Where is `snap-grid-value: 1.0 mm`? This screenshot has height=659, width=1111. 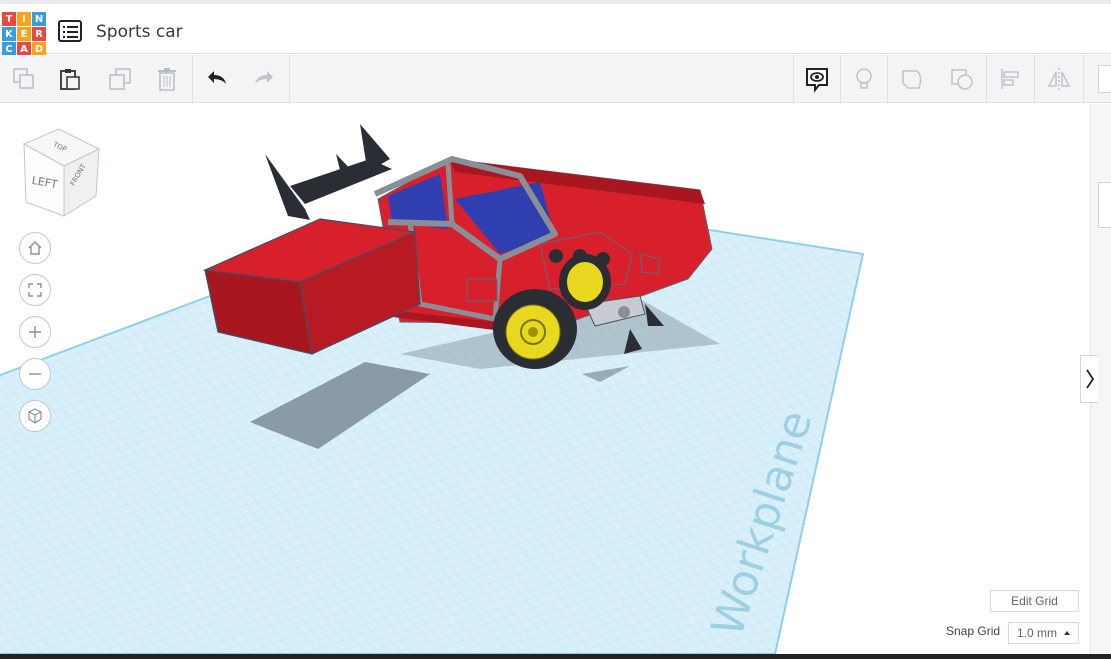
snap-grid-value: 1.0 mm is located at coordinates (1037, 633).